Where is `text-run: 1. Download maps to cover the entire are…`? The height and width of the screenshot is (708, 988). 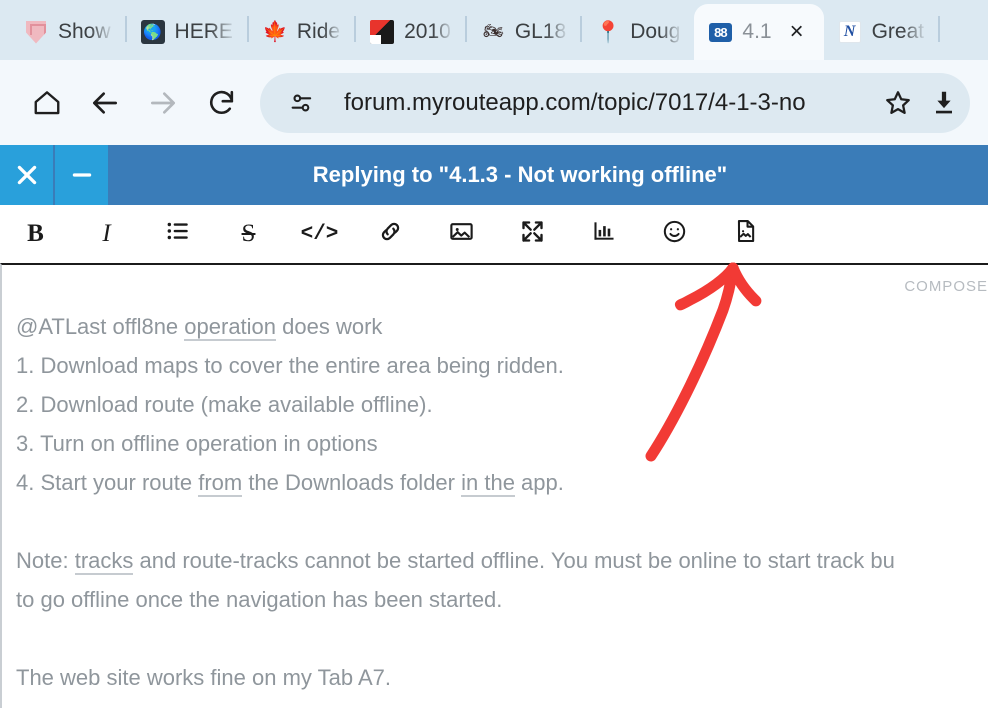 text-run: 1. Download maps to cover the entire are… is located at coordinates (290, 365).